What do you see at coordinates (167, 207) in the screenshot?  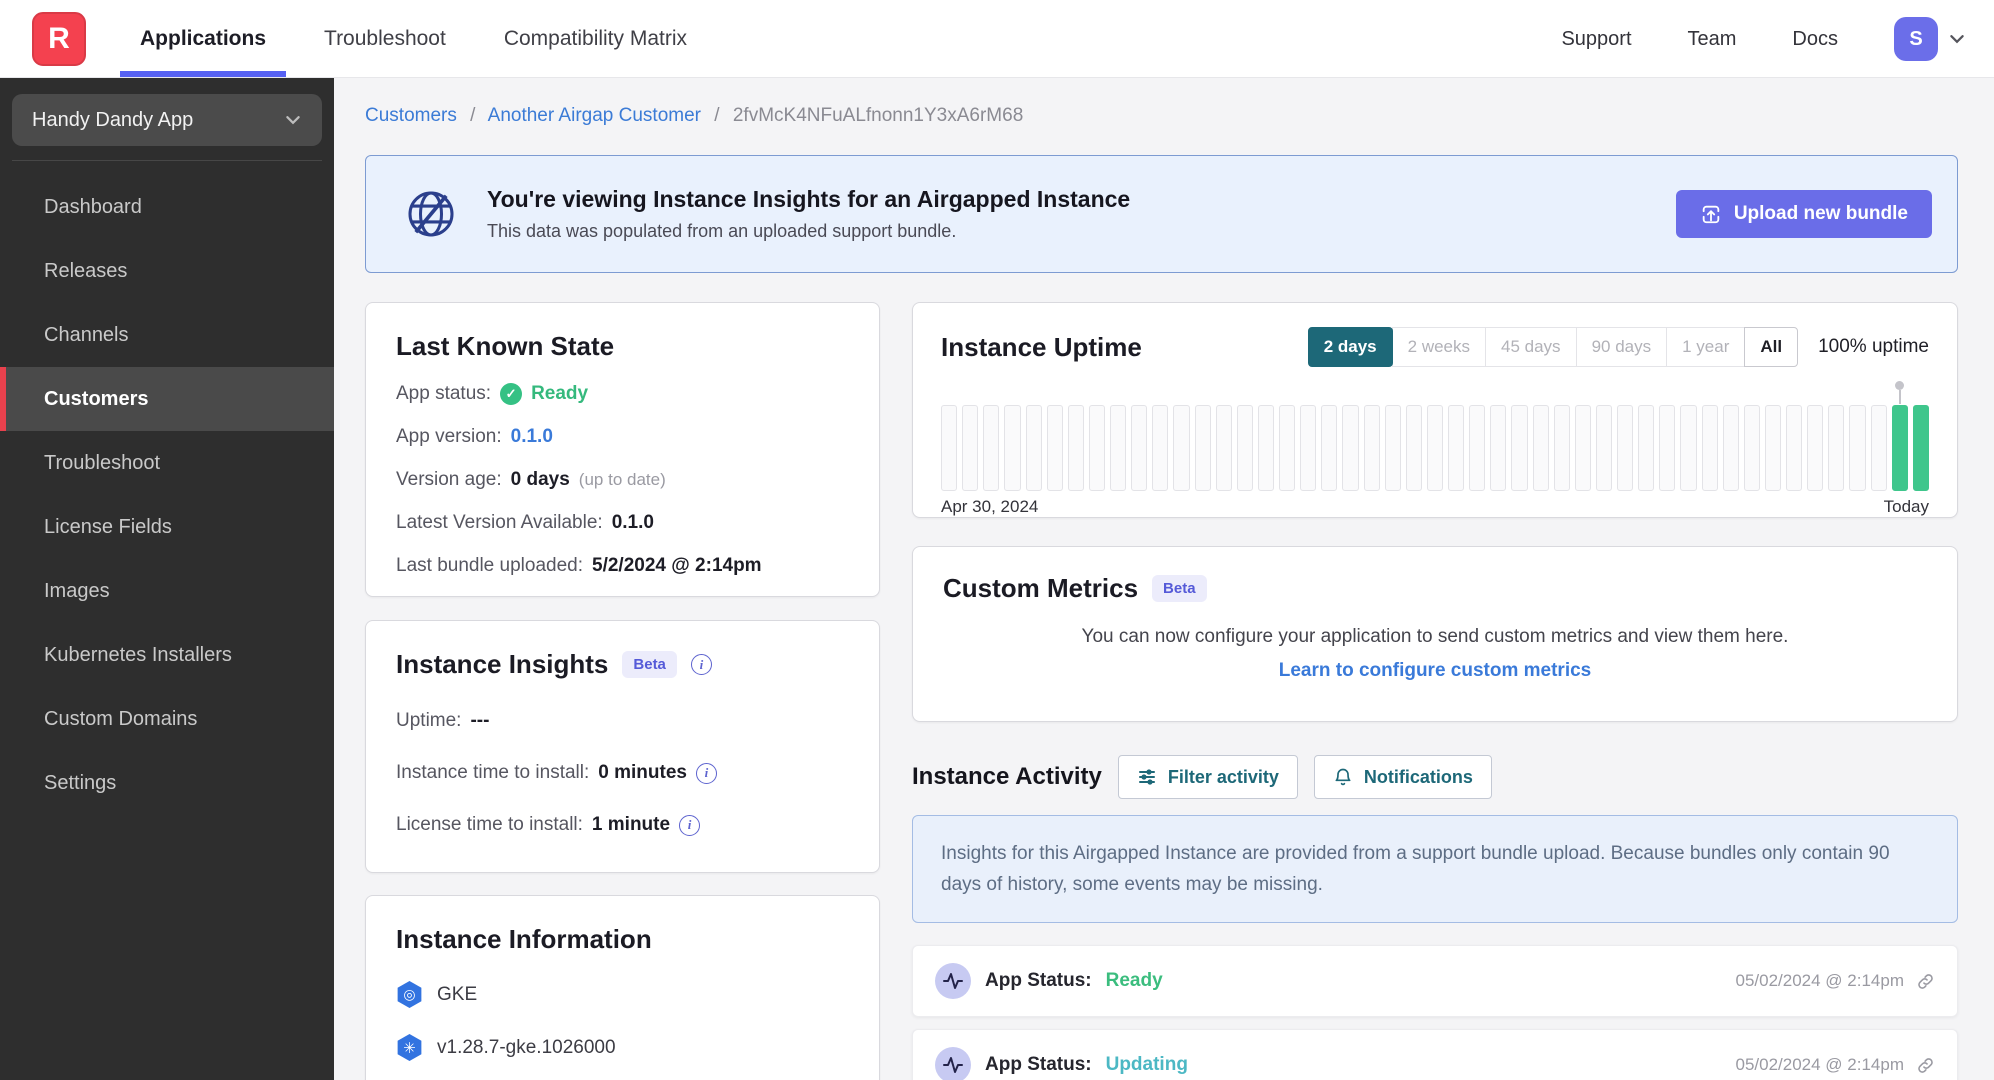 I see `sidebar-item-dashboard: Dashboard` at bounding box center [167, 207].